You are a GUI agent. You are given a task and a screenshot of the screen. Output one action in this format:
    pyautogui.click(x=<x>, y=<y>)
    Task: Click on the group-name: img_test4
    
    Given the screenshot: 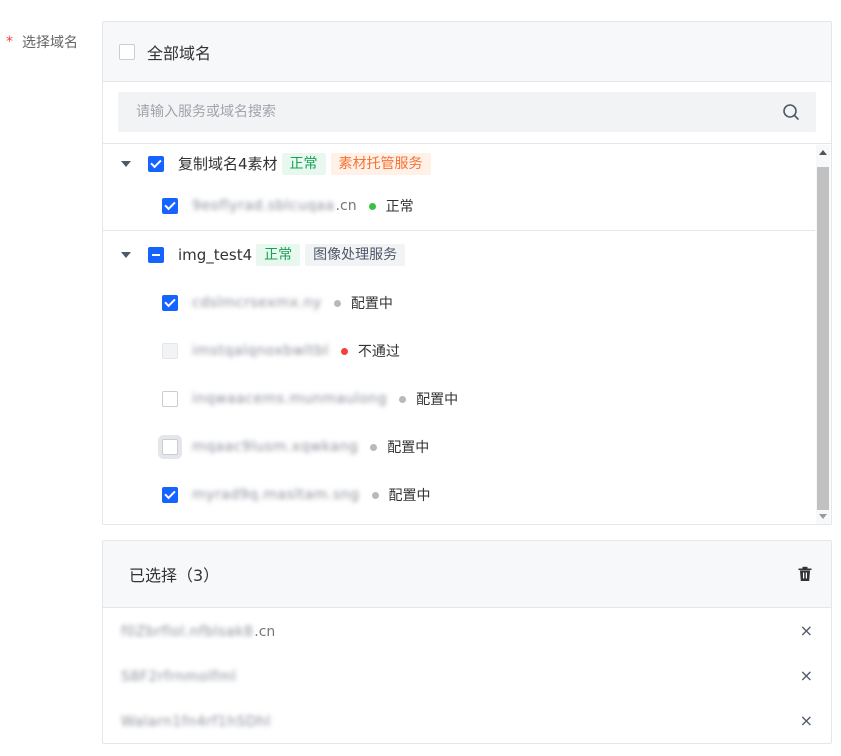 What is the action you would take?
    pyautogui.click(x=215, y=255)
    